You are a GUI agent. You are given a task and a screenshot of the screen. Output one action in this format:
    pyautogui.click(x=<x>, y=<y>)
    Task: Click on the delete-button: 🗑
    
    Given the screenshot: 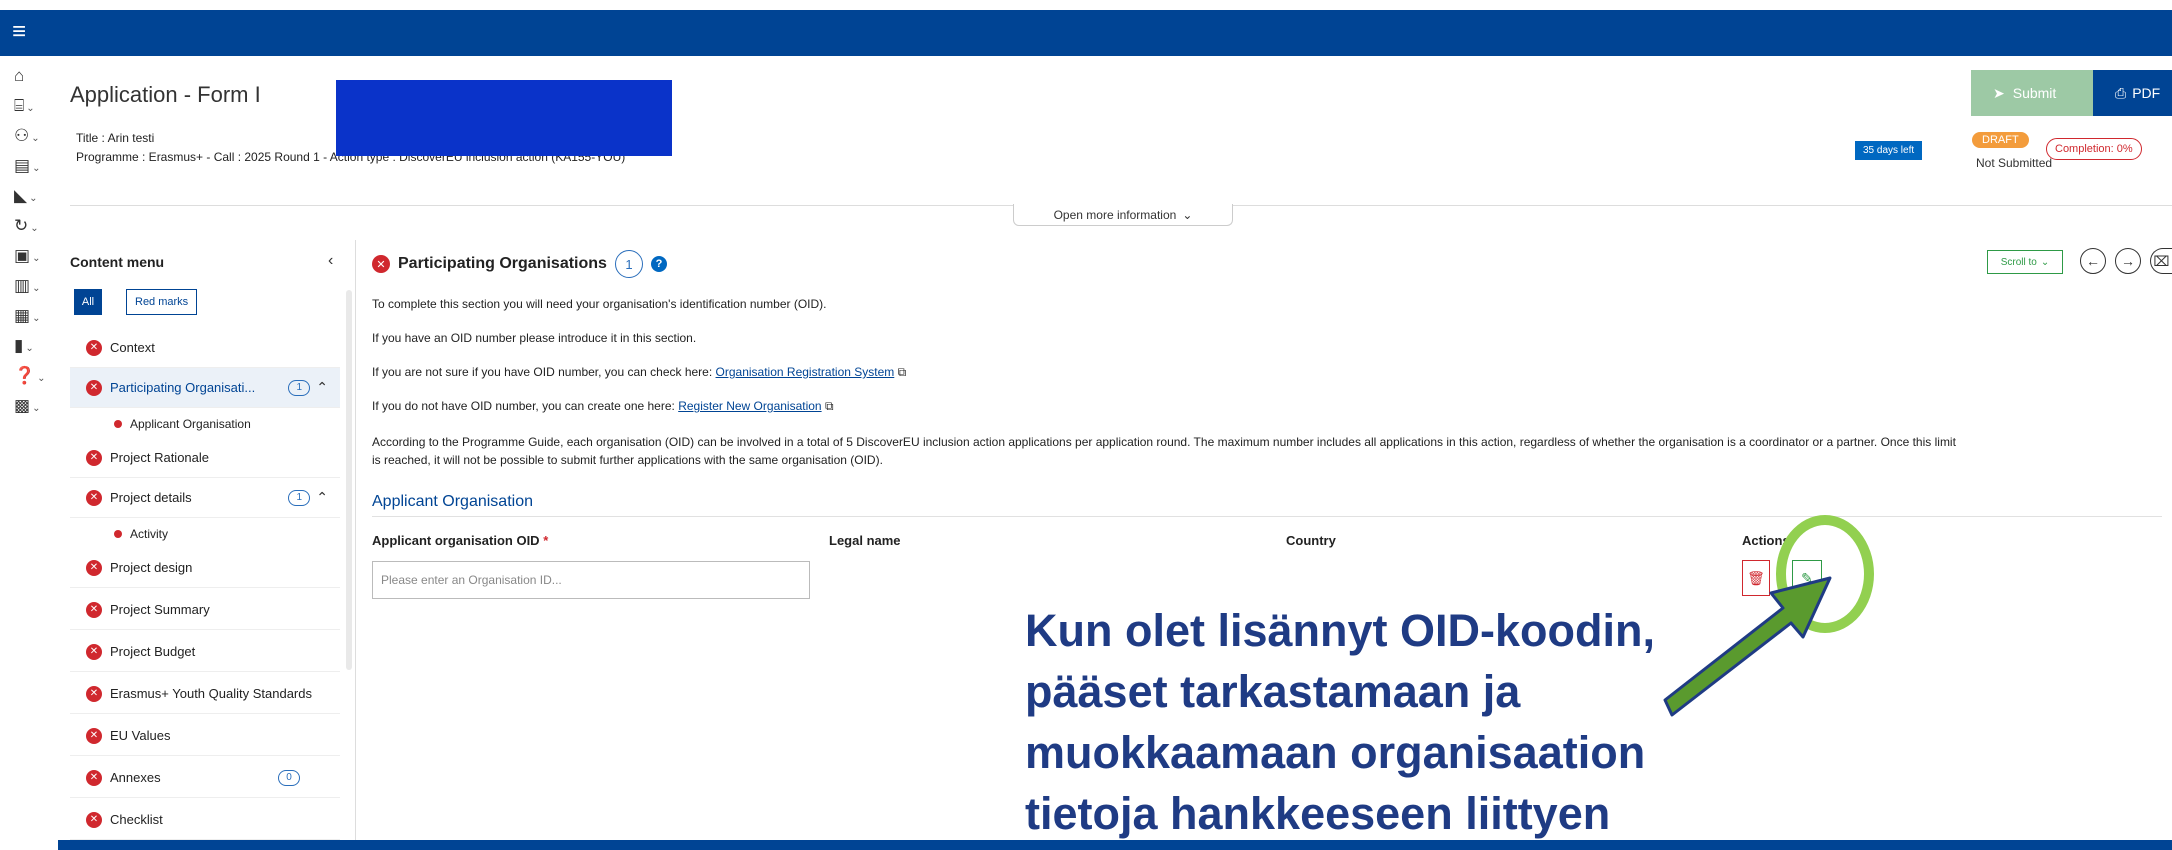 What is the action you would take?
    pyautogui.click(x=1756, y=578)
    